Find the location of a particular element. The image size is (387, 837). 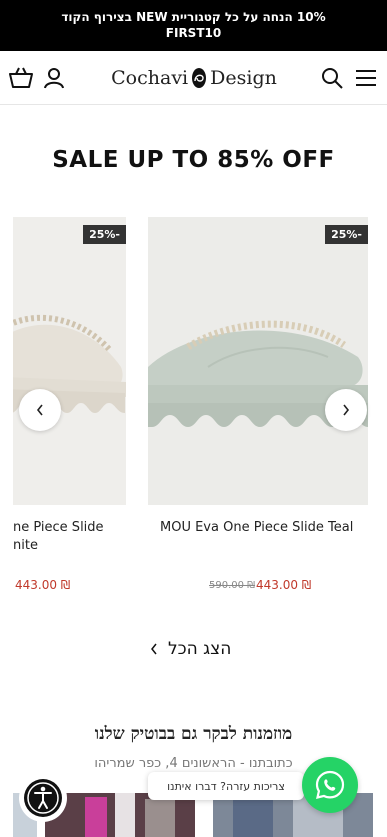

carousel-prev-button is located at coordinates (40, 410).